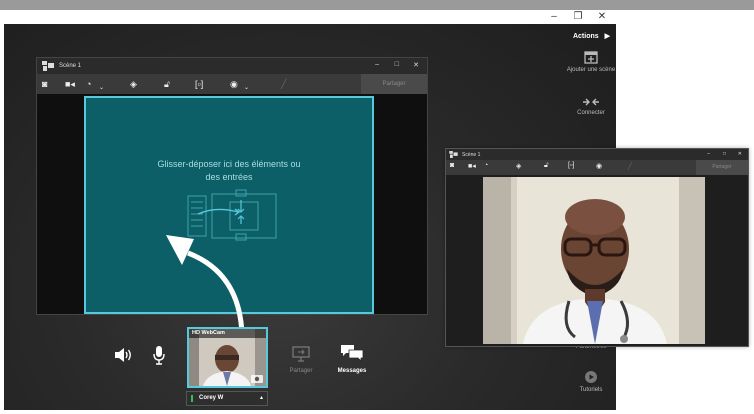  What do you see at coordinates (452, 165) in the screenshot?
I see `popup-snapshot-icon: ◙` at bounding box center [452, 165].